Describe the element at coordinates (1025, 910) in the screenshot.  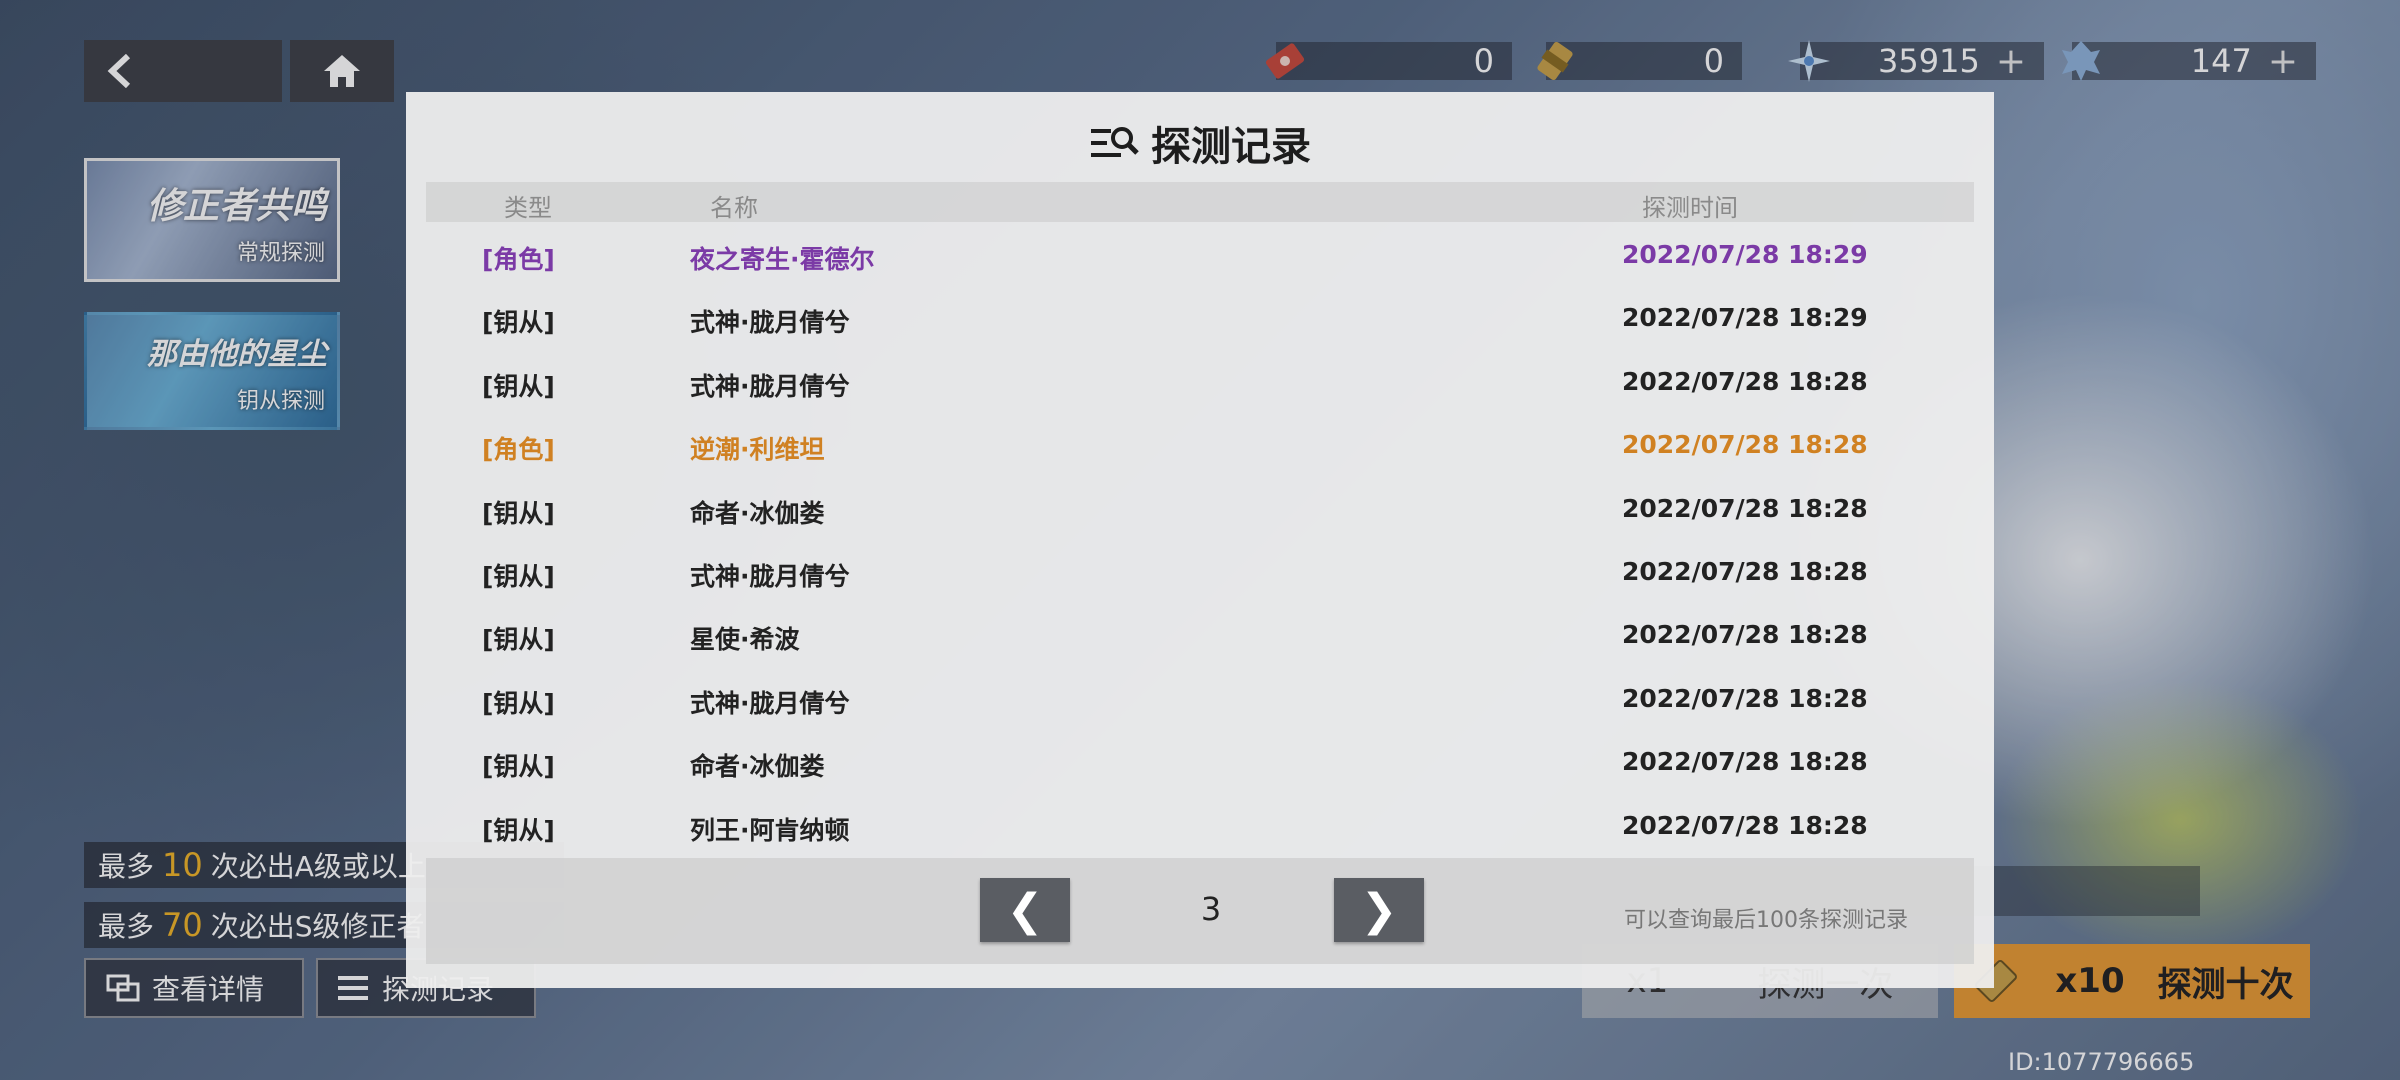
I see `prev-page-button: ❮` at that location.